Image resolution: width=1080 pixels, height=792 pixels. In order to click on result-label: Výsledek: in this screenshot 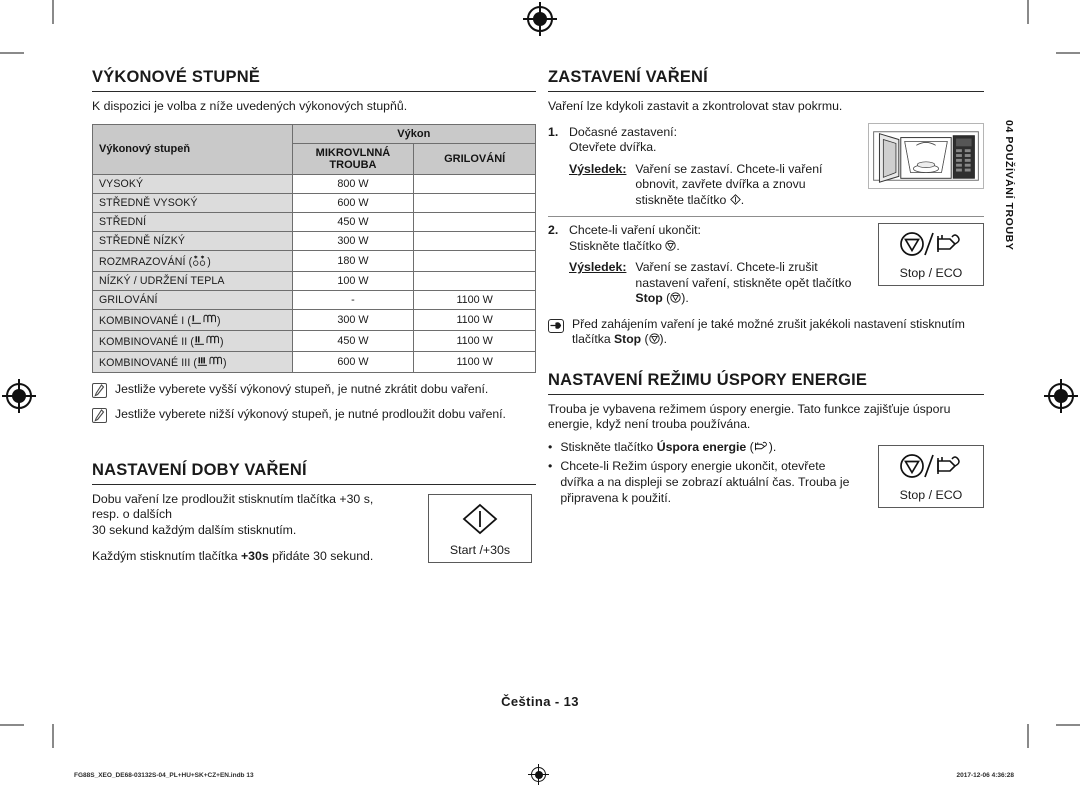, I will do `click(598, 168)`.